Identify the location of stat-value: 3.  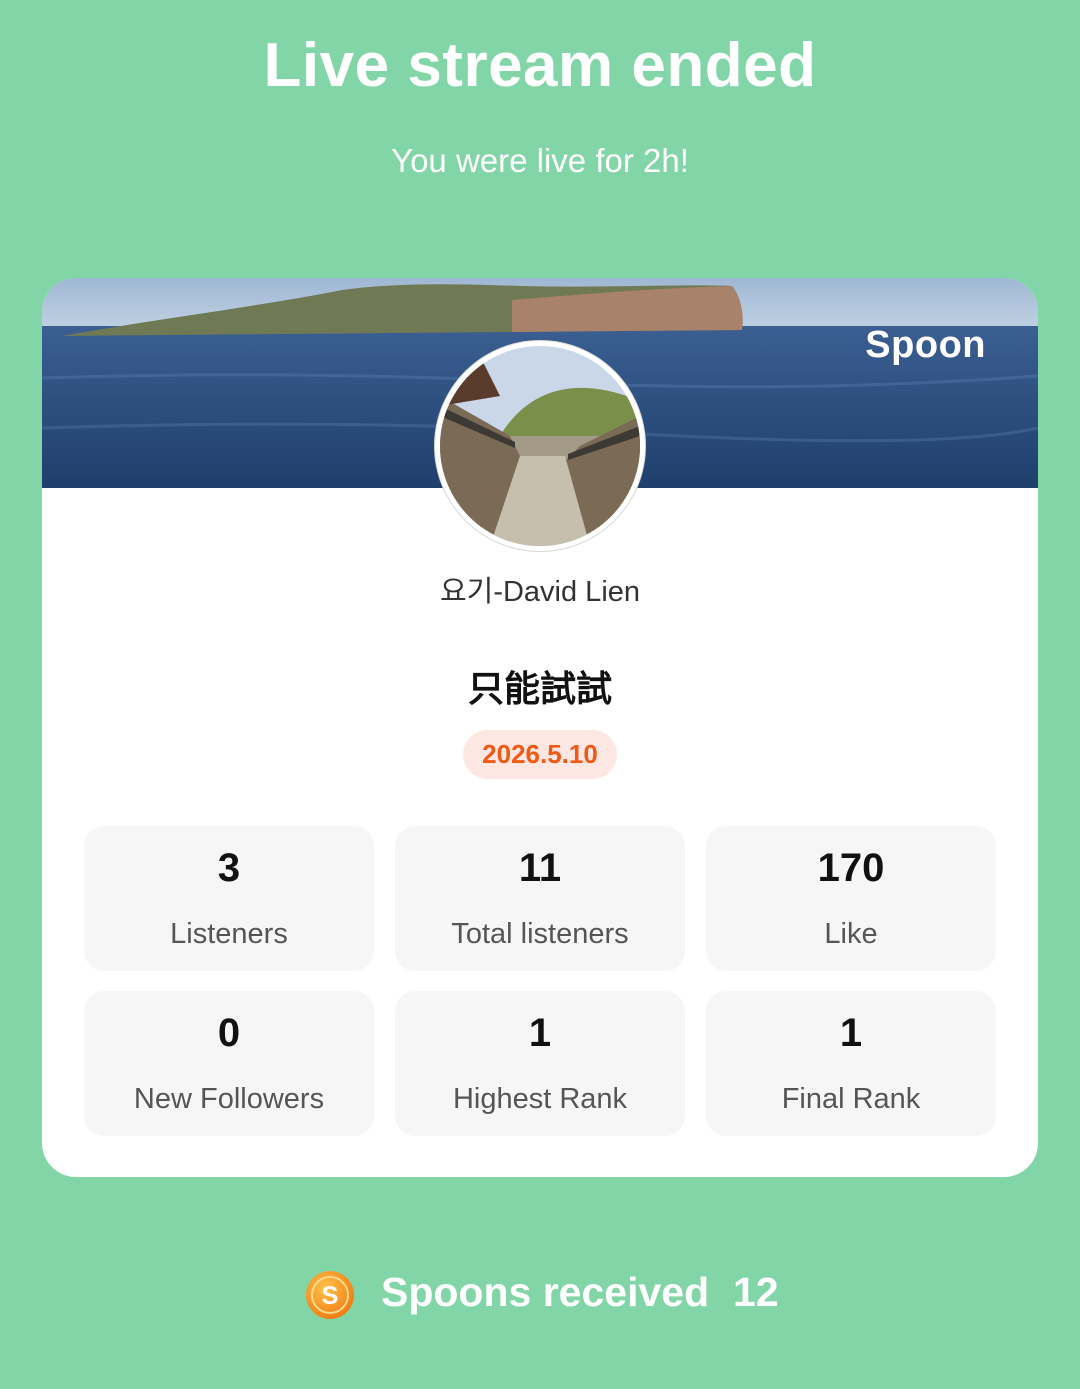
(229, 868).